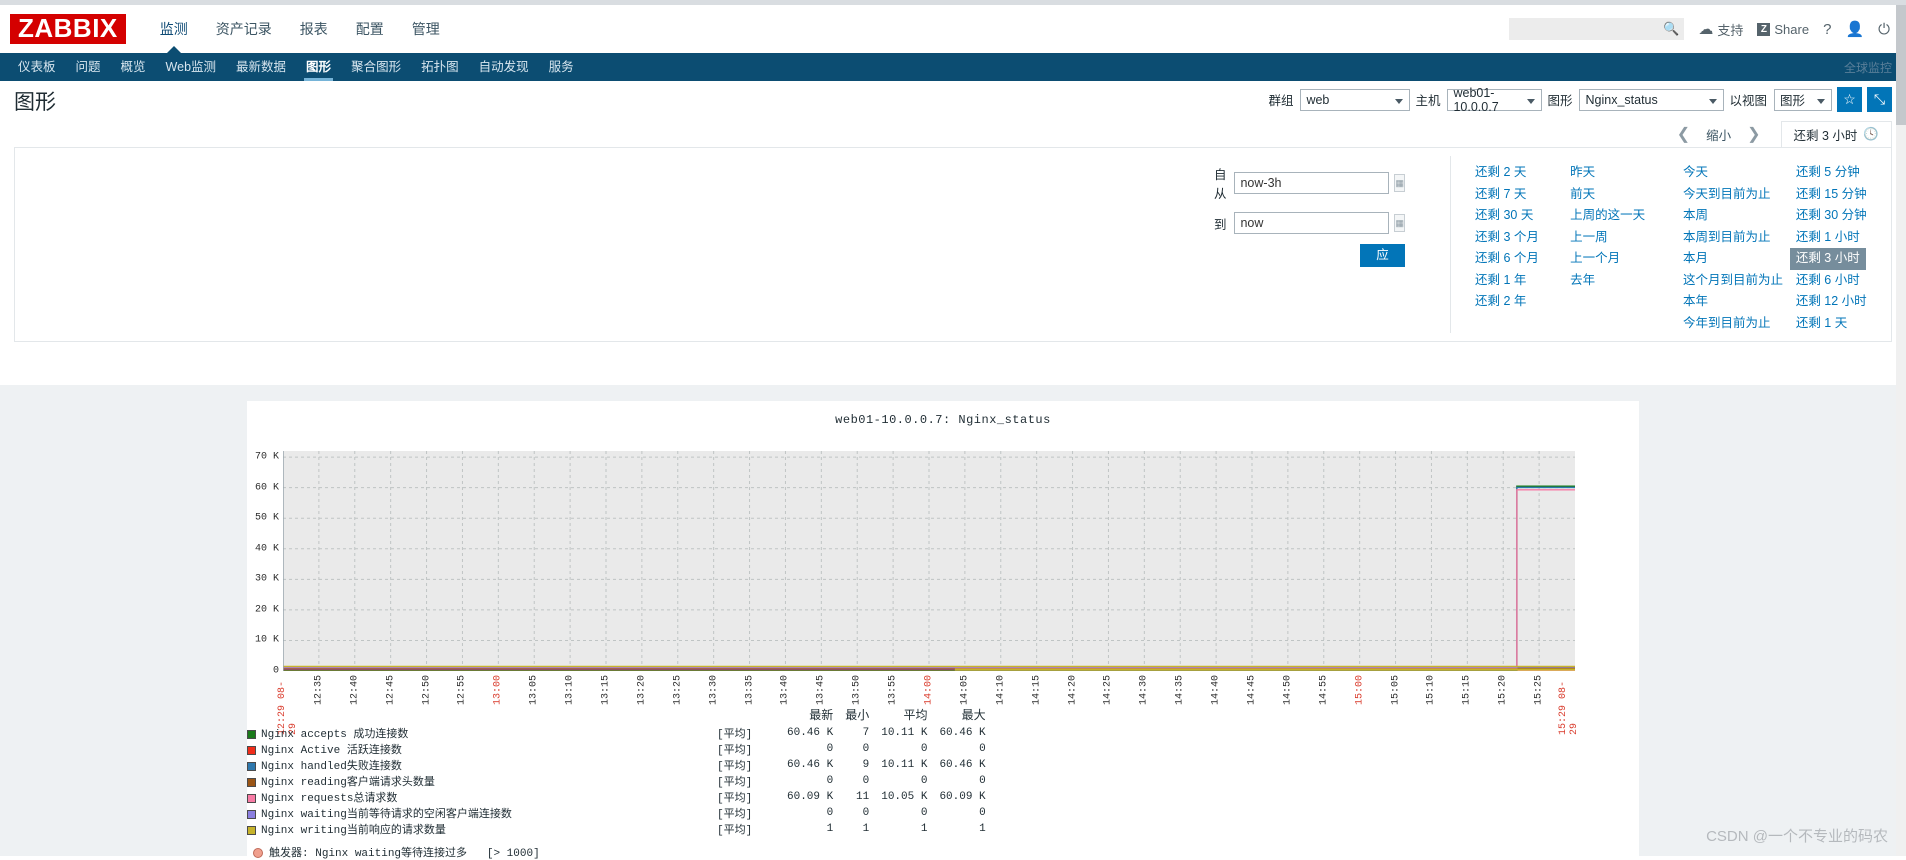 The image size is (1906, 860). Describe the element at coordinates (1355, 99) in the screenshot. I see `group-filter-select: web` at that location.